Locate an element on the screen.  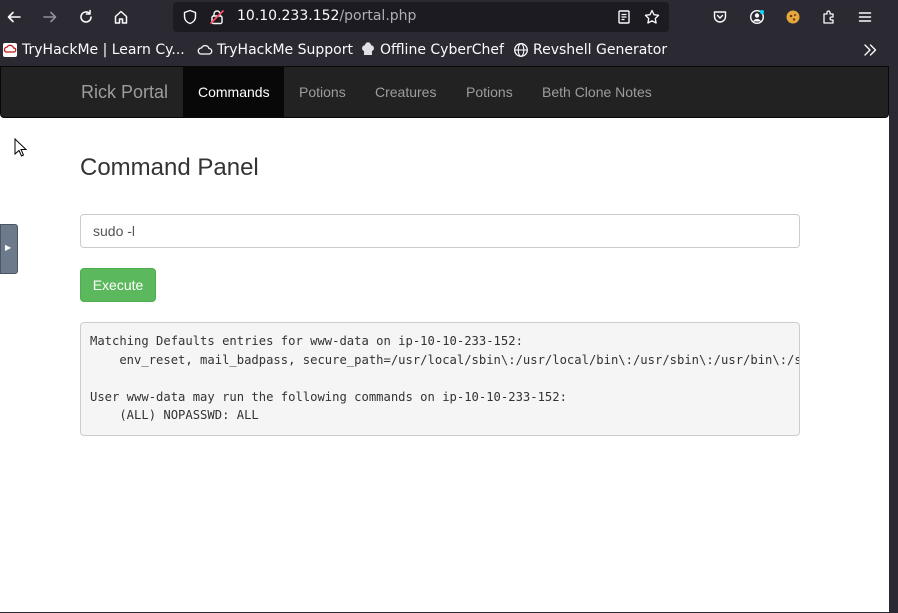
back-arrow-icon is located at coordinates (14, 17).